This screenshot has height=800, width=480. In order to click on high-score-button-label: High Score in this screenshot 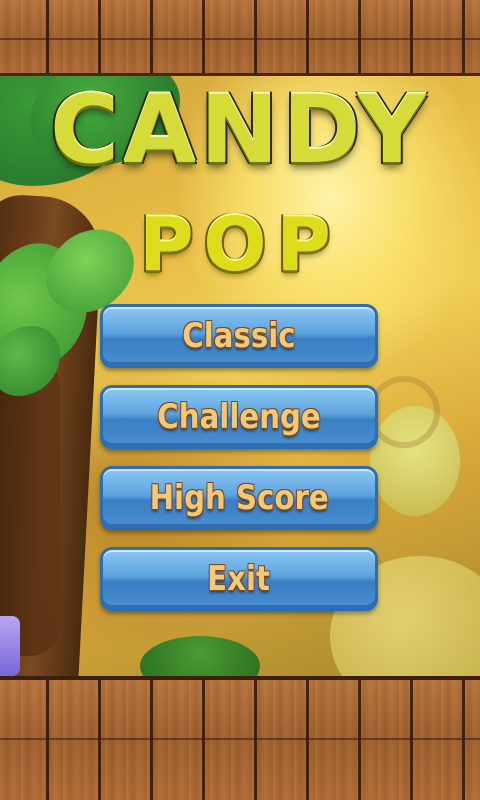, I will do `click(239, 498)`.